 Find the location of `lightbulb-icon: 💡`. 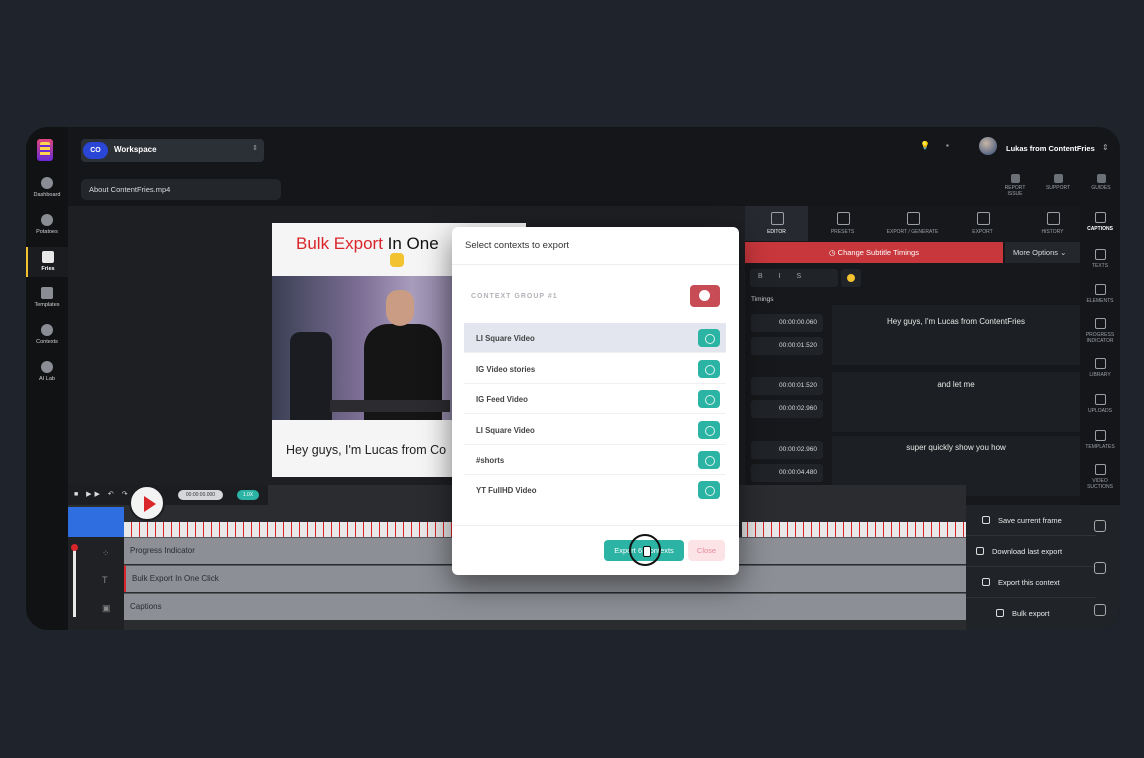

lightbulb-icon: 💡 is located at coordinates (925, 145).